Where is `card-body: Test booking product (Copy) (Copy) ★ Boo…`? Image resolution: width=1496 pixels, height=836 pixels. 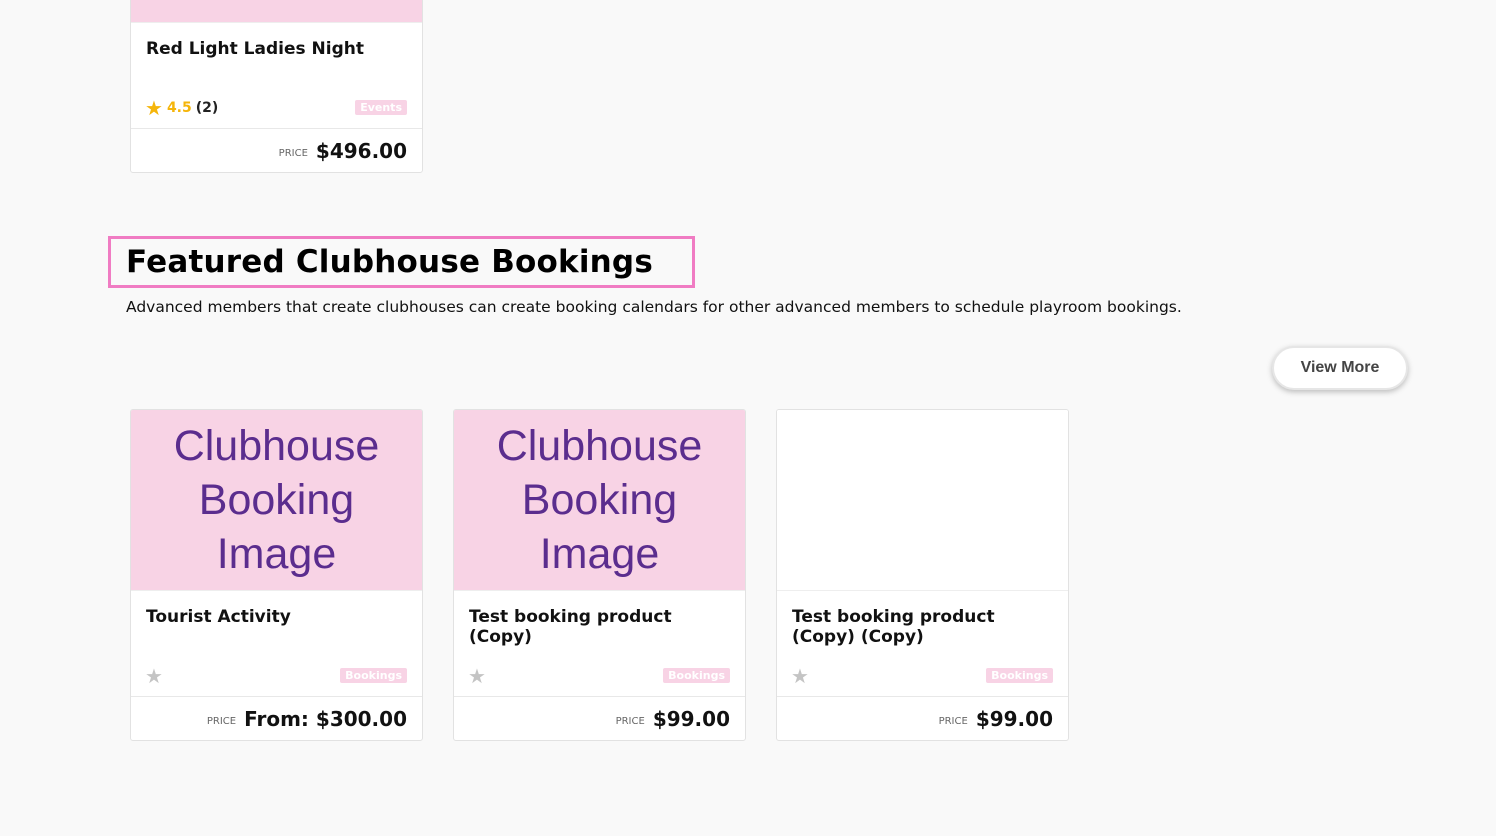
card-body: Test booking product (Copy) (Copy) ★ Boo… is located at coordinates (922, 643).